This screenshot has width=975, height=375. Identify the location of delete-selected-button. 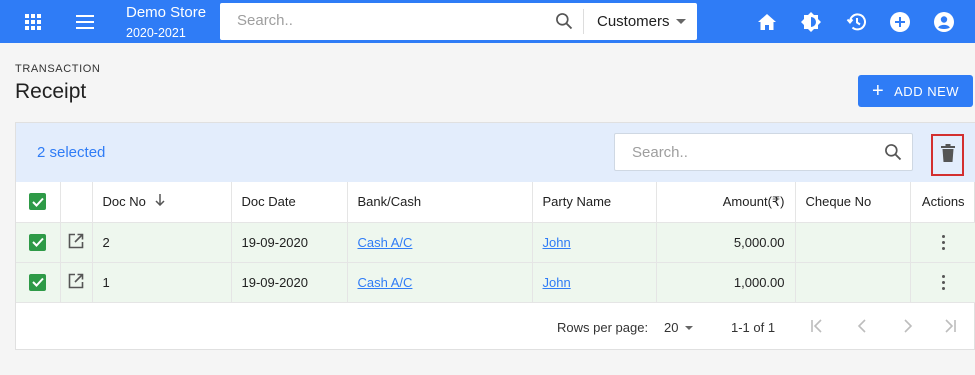
(947, 155).